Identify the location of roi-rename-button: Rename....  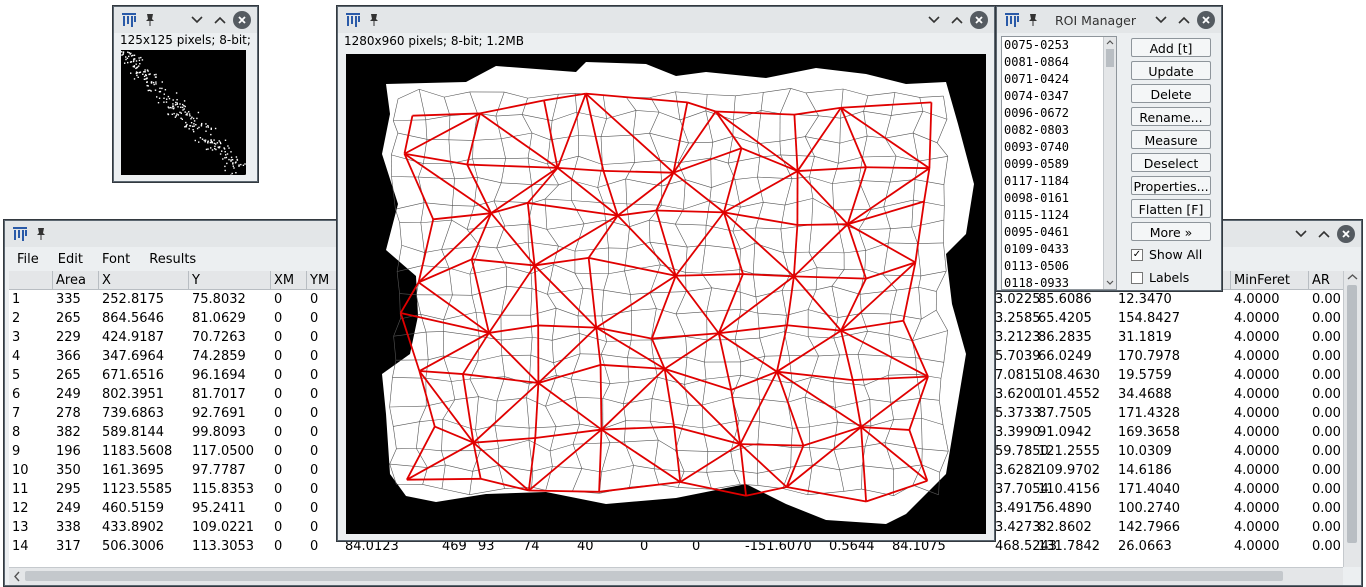
(1171, 116).